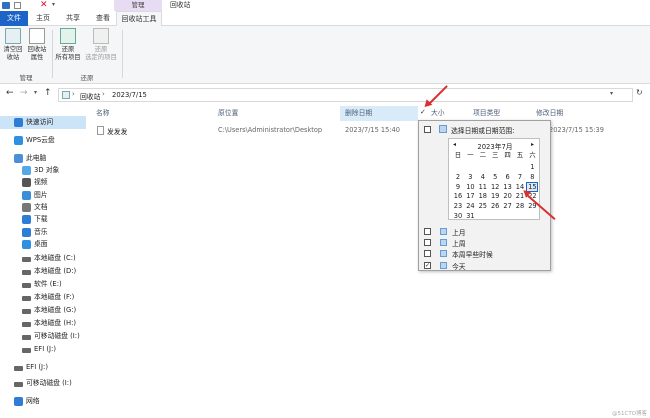  I want to click on option-label: 本周早些时候, so click(472, 254).